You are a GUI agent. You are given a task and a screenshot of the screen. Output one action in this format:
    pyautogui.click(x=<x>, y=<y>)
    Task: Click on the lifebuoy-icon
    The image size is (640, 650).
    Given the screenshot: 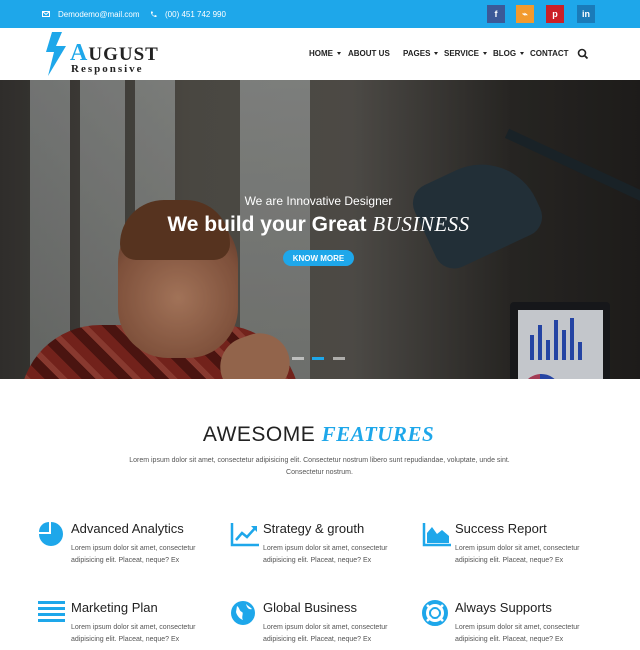 What is the action you would take?
    pyautogui.click(x=435, y=615)
    